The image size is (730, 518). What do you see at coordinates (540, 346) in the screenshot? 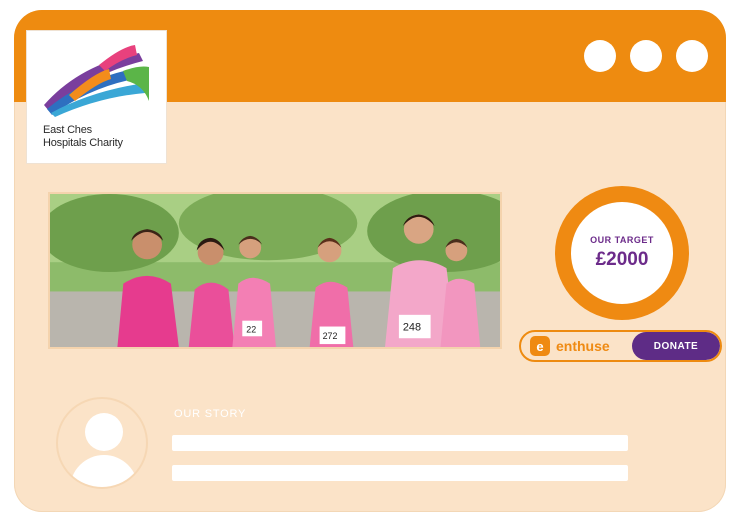
I see `enthuse-logo-icon: e` at bounding box center [540, 346].